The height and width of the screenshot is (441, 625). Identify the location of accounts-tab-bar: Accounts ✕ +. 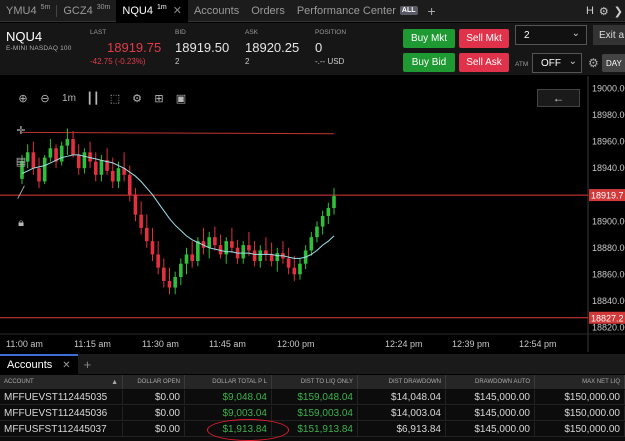
(312, 364).